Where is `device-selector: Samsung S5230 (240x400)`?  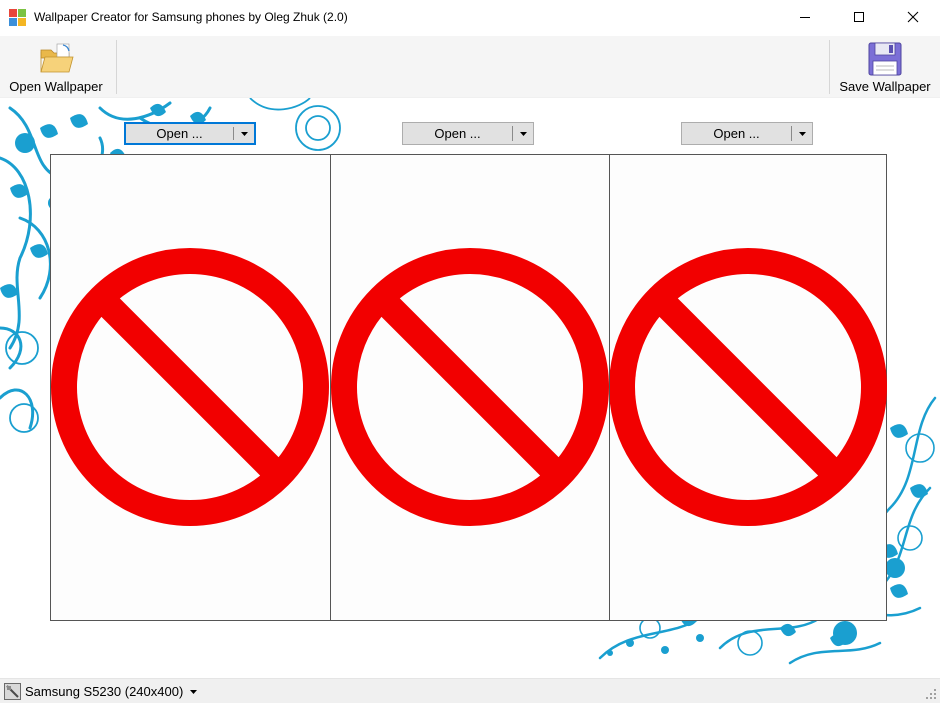
device-selector: Samsung S5230 (240x400) is located at coordinates (101, 691).